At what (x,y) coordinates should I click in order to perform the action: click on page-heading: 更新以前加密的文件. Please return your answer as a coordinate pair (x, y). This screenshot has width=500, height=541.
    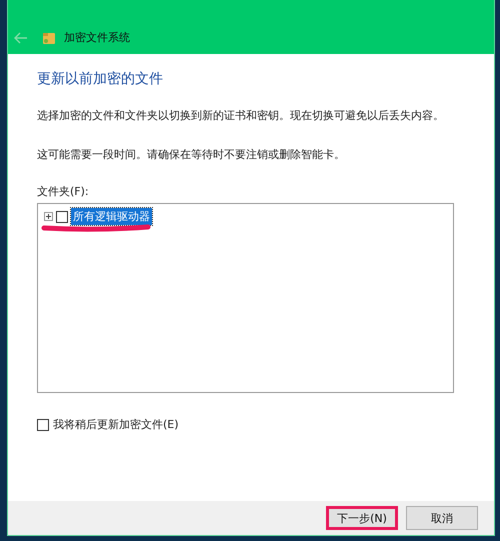
    Looking at the image, I should click on (100, 79).